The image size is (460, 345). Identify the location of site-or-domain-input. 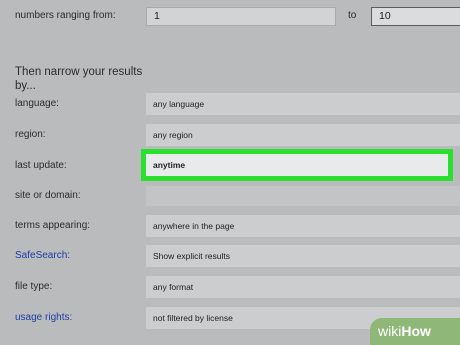
(303, 196).